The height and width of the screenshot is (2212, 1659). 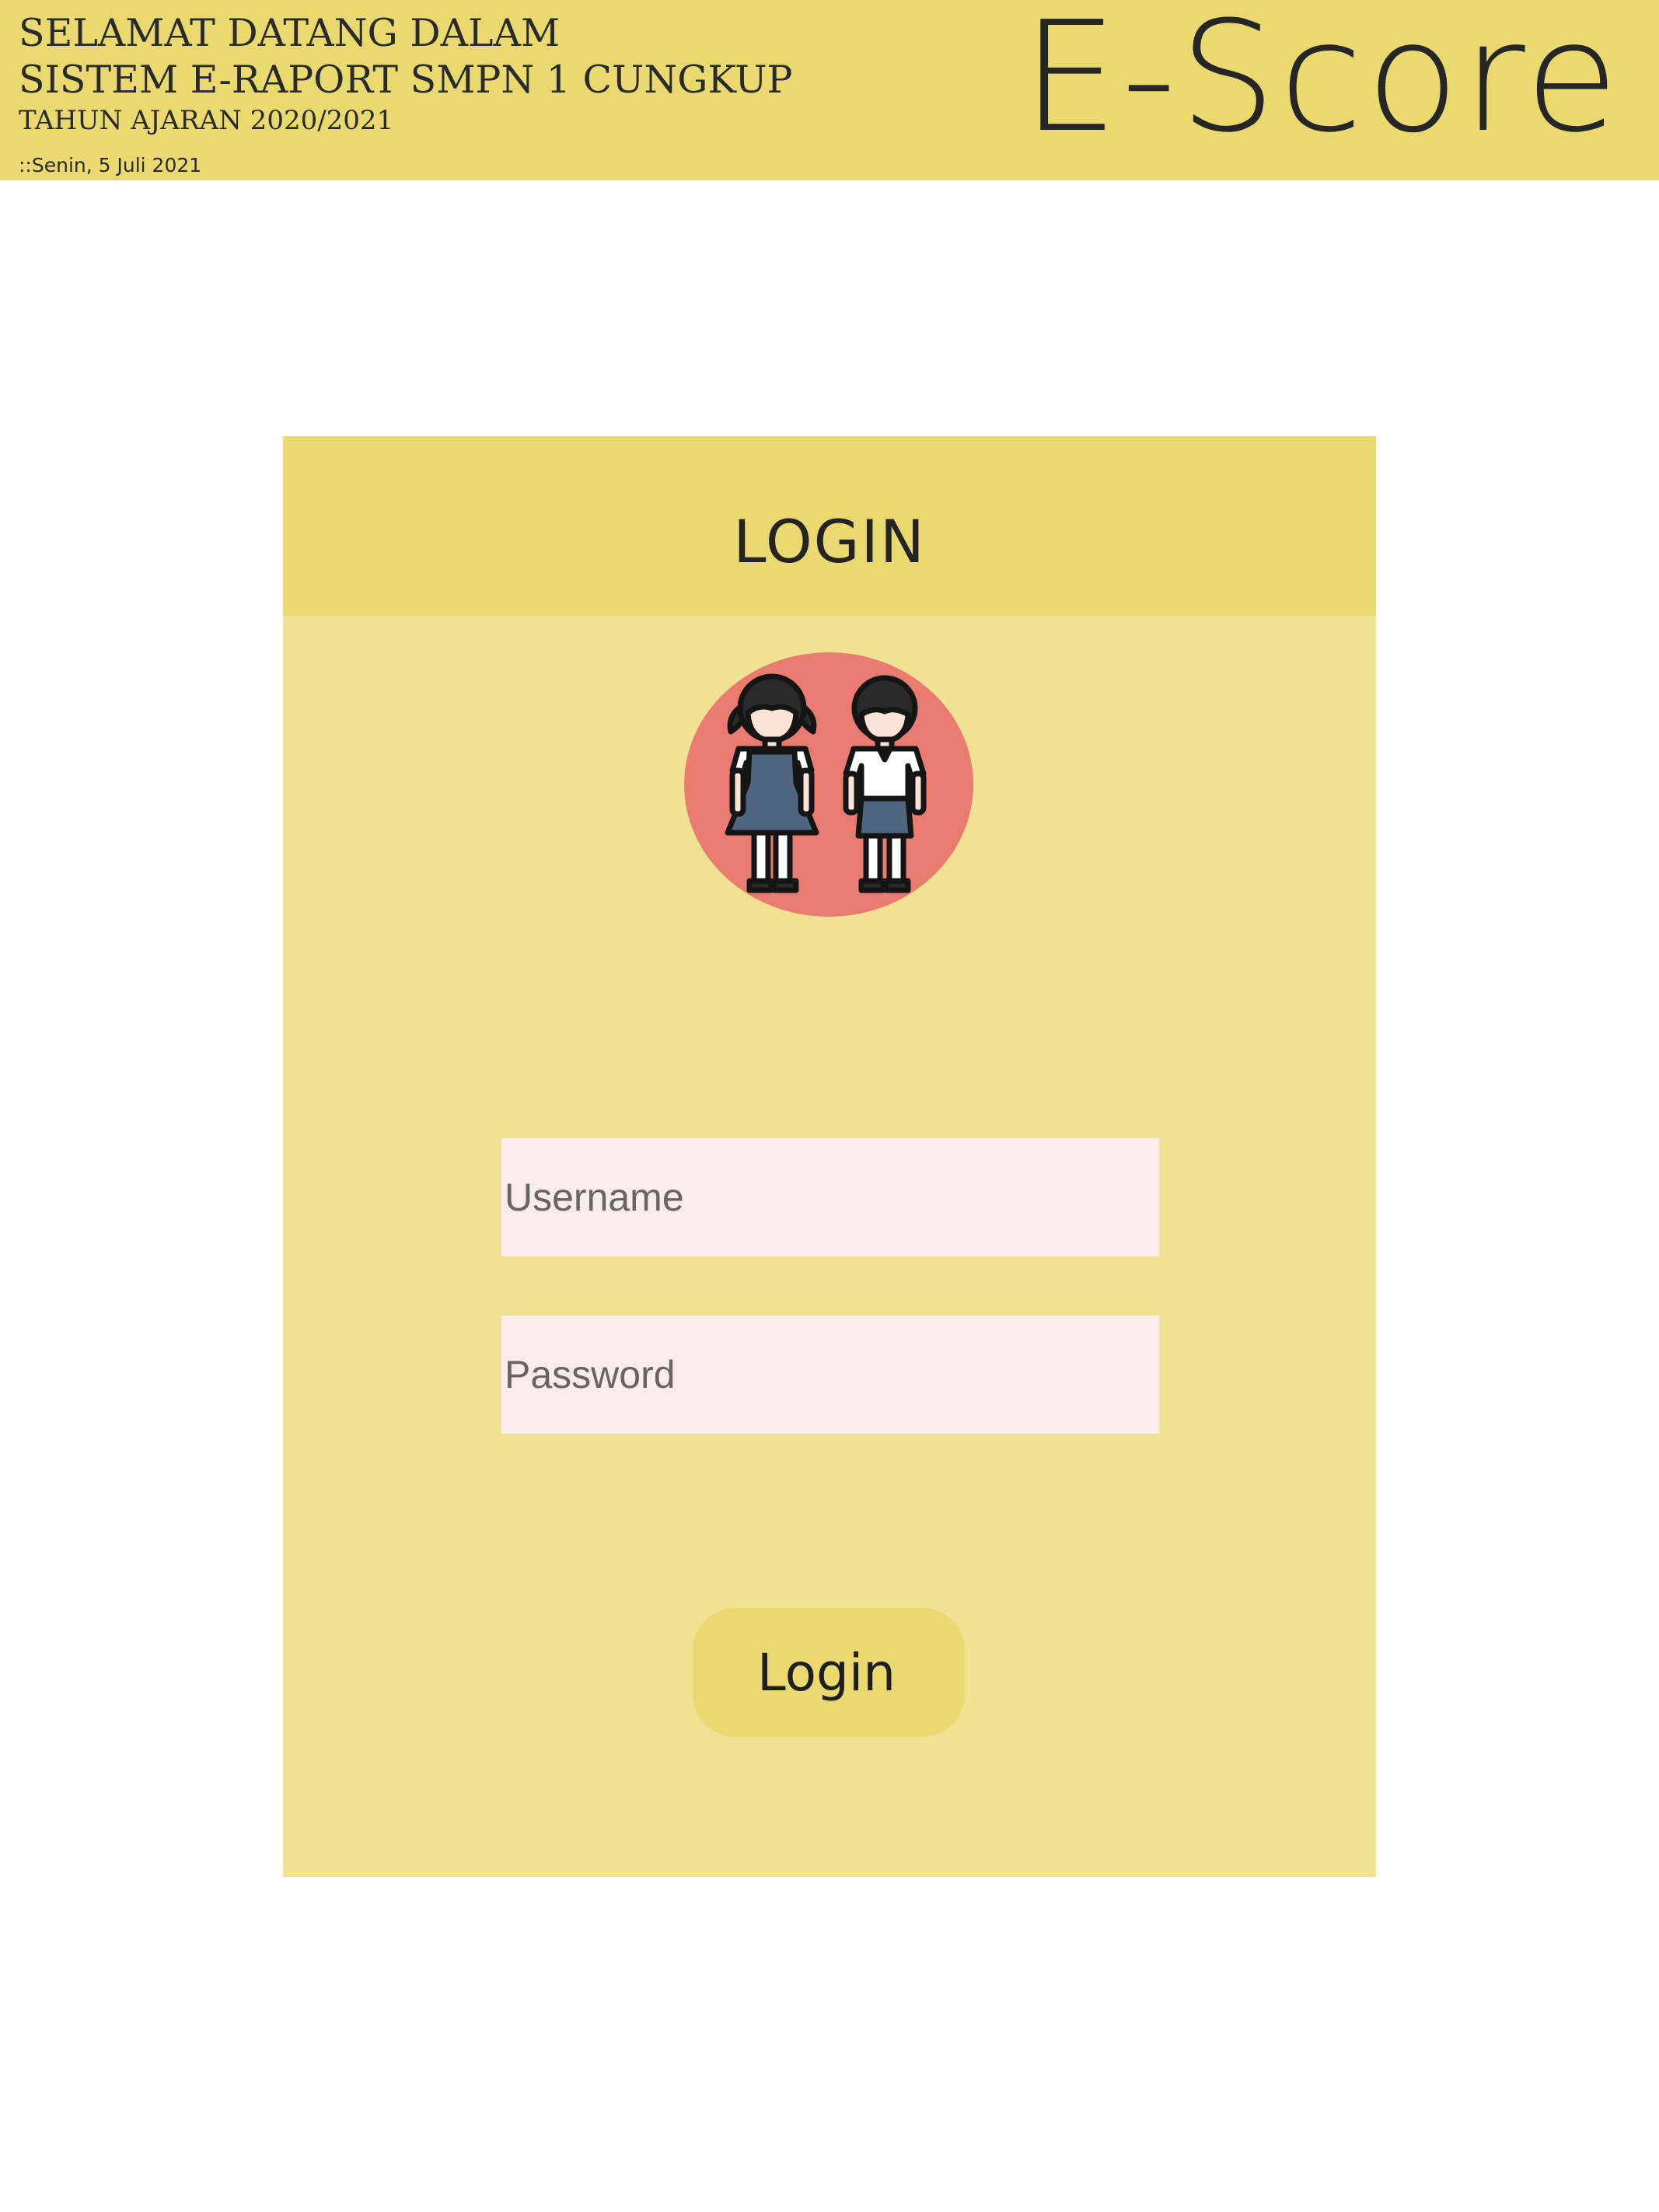 I want to click on password-input: Password, so click(x=830, y=1375).